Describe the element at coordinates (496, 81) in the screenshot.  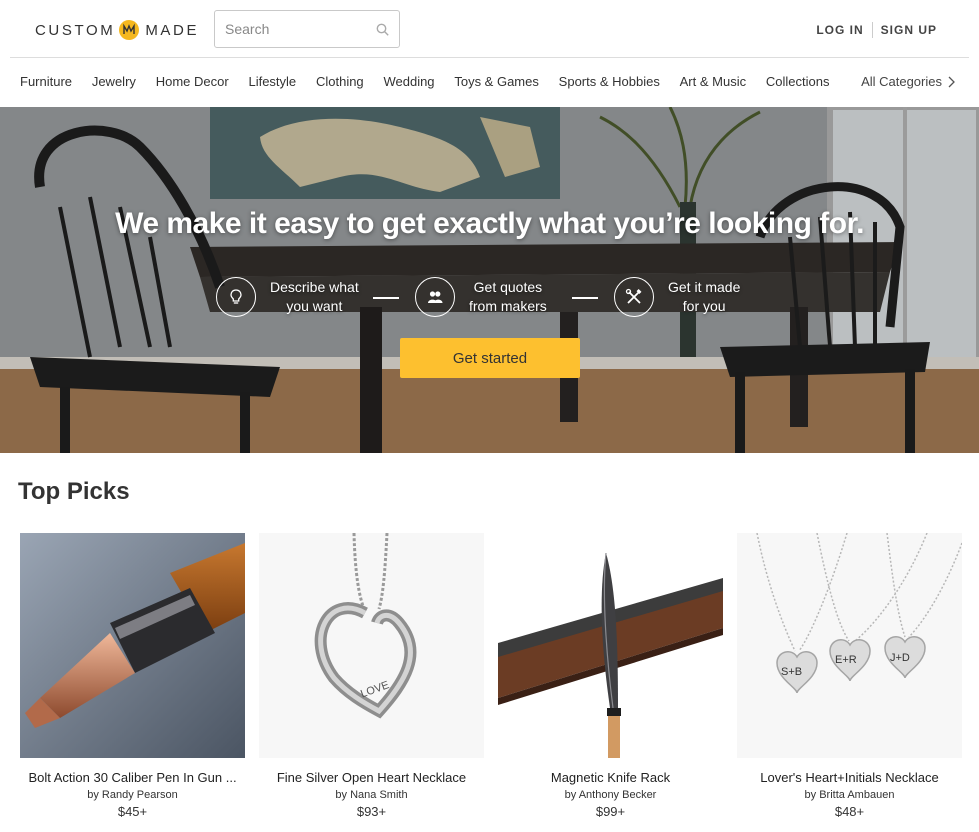
I see `nav-item-toys-games: Toys & Games` at that location.